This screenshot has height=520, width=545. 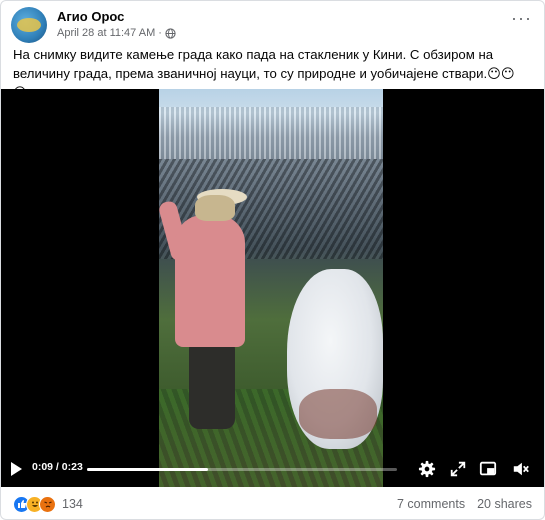 I want to click on angry-reaction-icon, so click(x=47, y=504).